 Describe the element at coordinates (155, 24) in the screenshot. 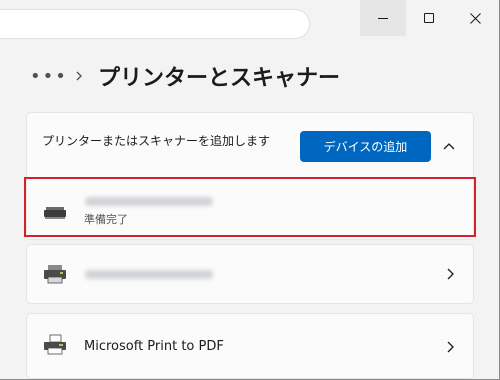

I see `search-input` at that location.